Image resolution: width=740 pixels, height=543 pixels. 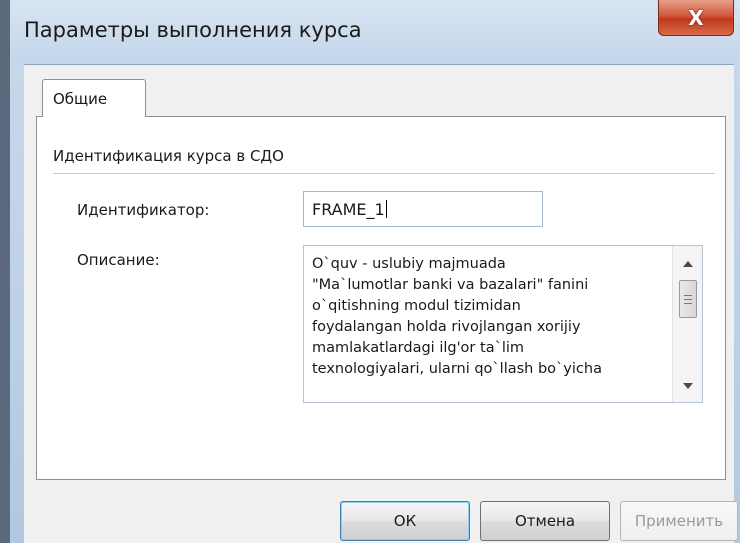 I want to click on text-caret, so click(x=386, y=209).